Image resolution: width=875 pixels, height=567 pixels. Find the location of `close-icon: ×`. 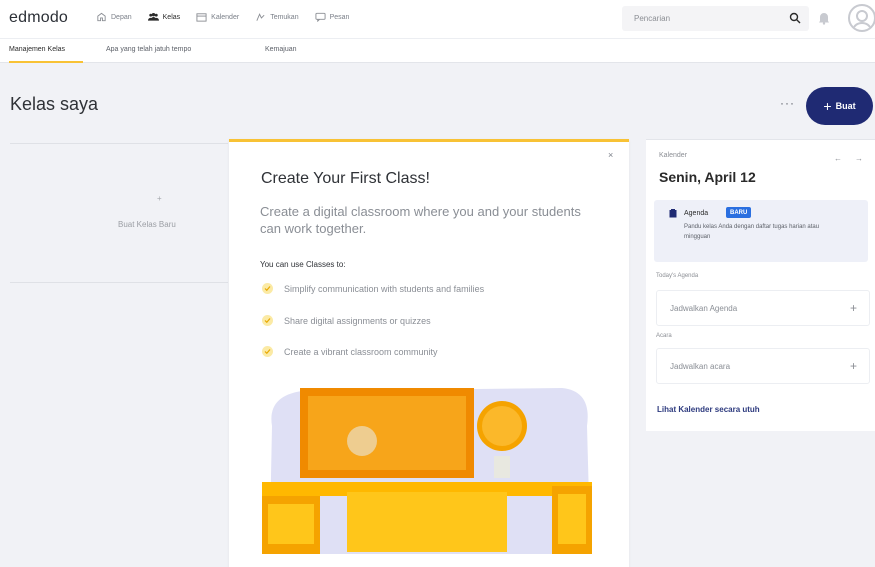

close-icon: × is located at coordinates (610, 155).